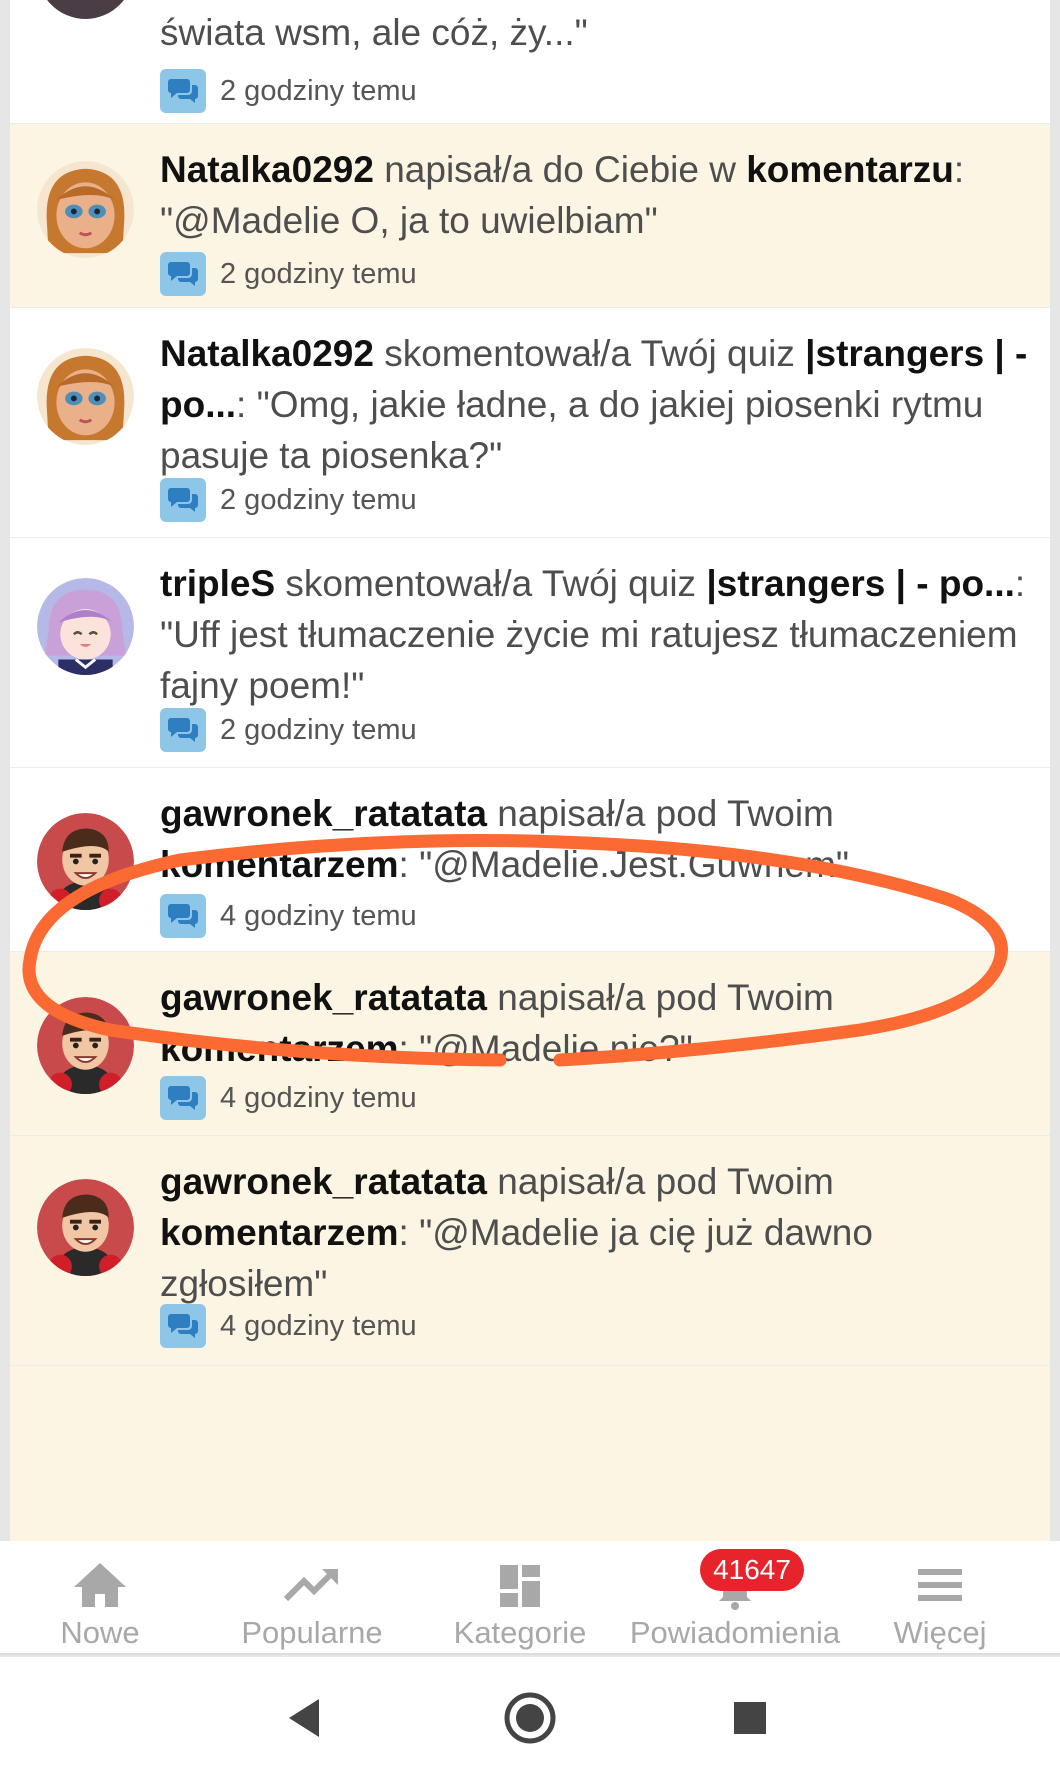 This screenshot has width=1060, height=1779. What do you see at coordinates (634, 864) in the screenshot?
I see `notification-message: "@Madelie.Jest.Guwnem"` at bounding box center [634, 864].